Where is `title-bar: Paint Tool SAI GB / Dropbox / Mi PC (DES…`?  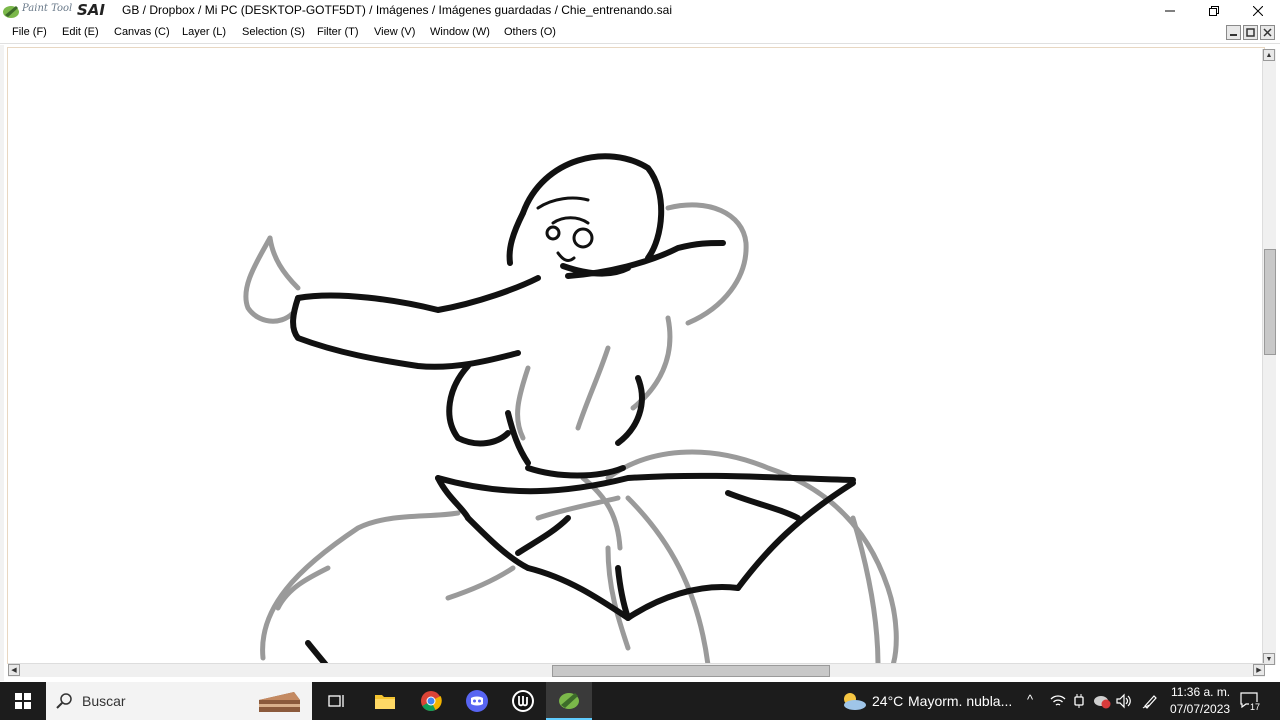 title-bar: Paint Tool SAI GB / Dropbox / Mi PC (DES… is located at coordinates (640, 11).